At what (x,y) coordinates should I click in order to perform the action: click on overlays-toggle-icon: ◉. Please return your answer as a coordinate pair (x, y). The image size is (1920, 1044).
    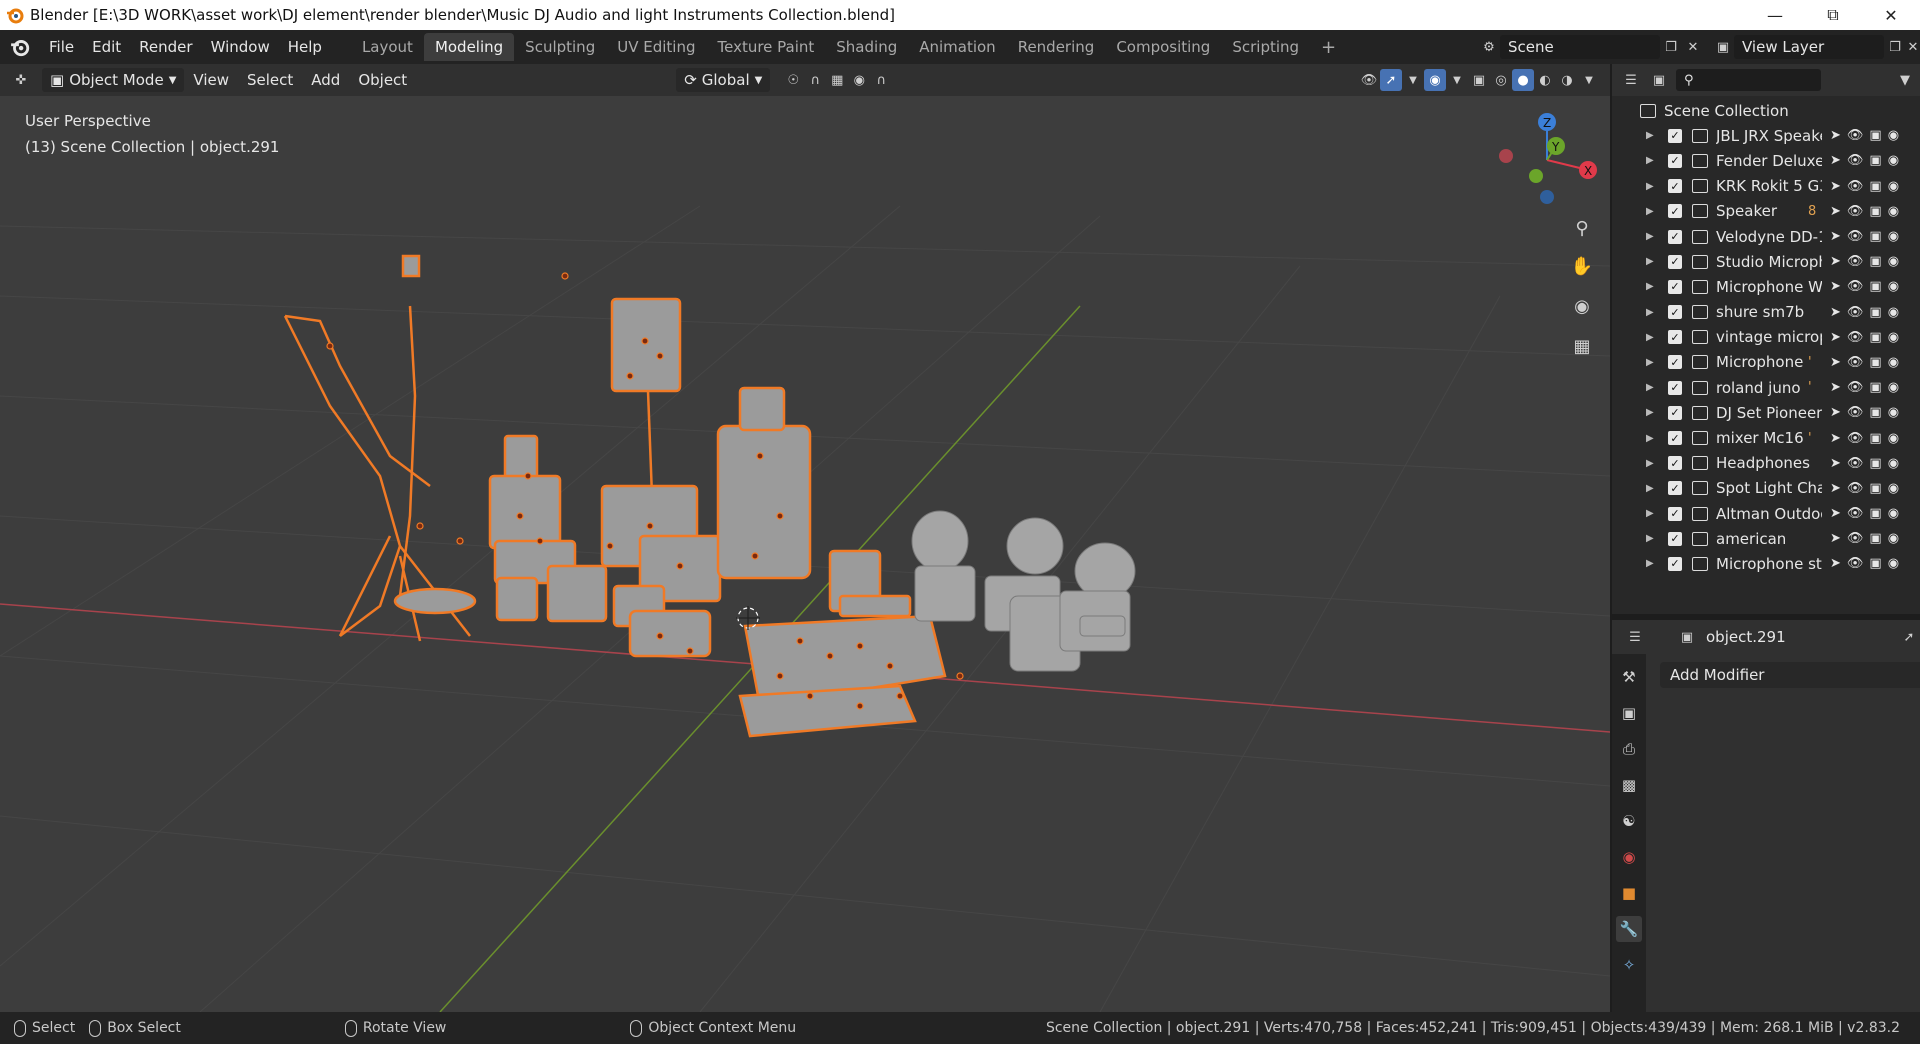
    Looking at the image, I should click on (1435, 80).